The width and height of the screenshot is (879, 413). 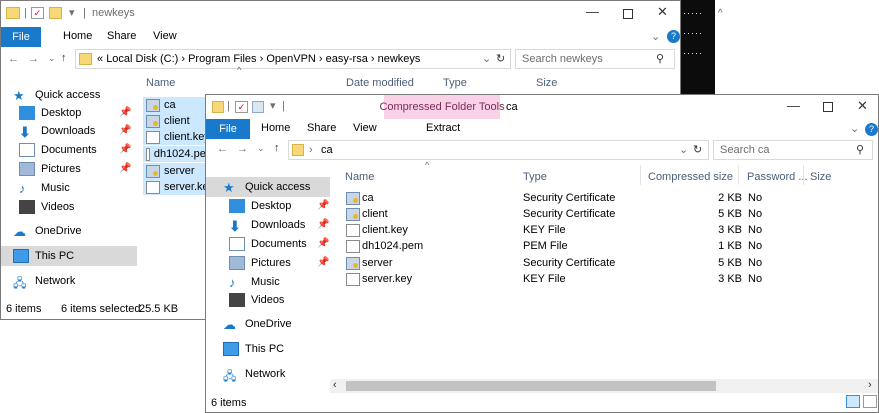 I want to click on breadcrumb-local-disk: Local Disk (C:), so click(x=142, y=59).